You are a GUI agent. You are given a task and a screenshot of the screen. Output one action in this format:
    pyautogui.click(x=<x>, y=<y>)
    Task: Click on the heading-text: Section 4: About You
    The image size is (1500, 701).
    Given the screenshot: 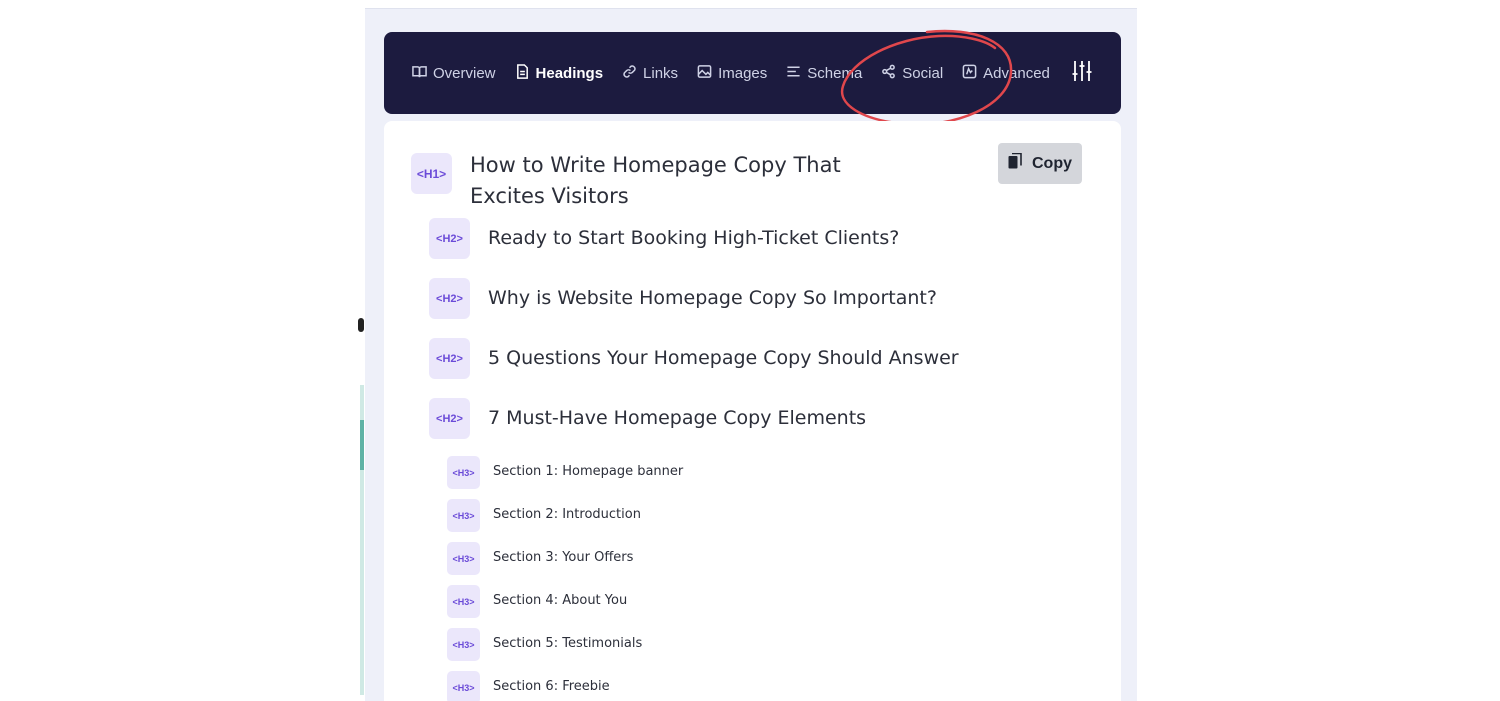 What is the action you would take?
    pyautogui.click(x=560, y=600)
    